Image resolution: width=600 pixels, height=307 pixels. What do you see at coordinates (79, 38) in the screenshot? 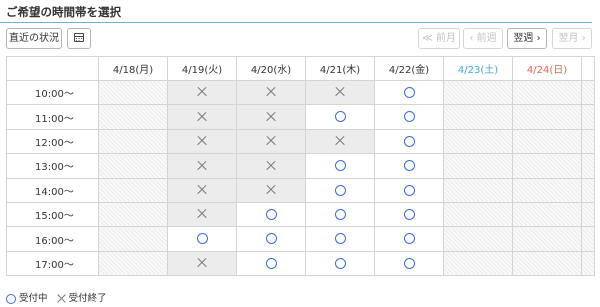
I see `calendar-button` at bounding box center [79, 38].